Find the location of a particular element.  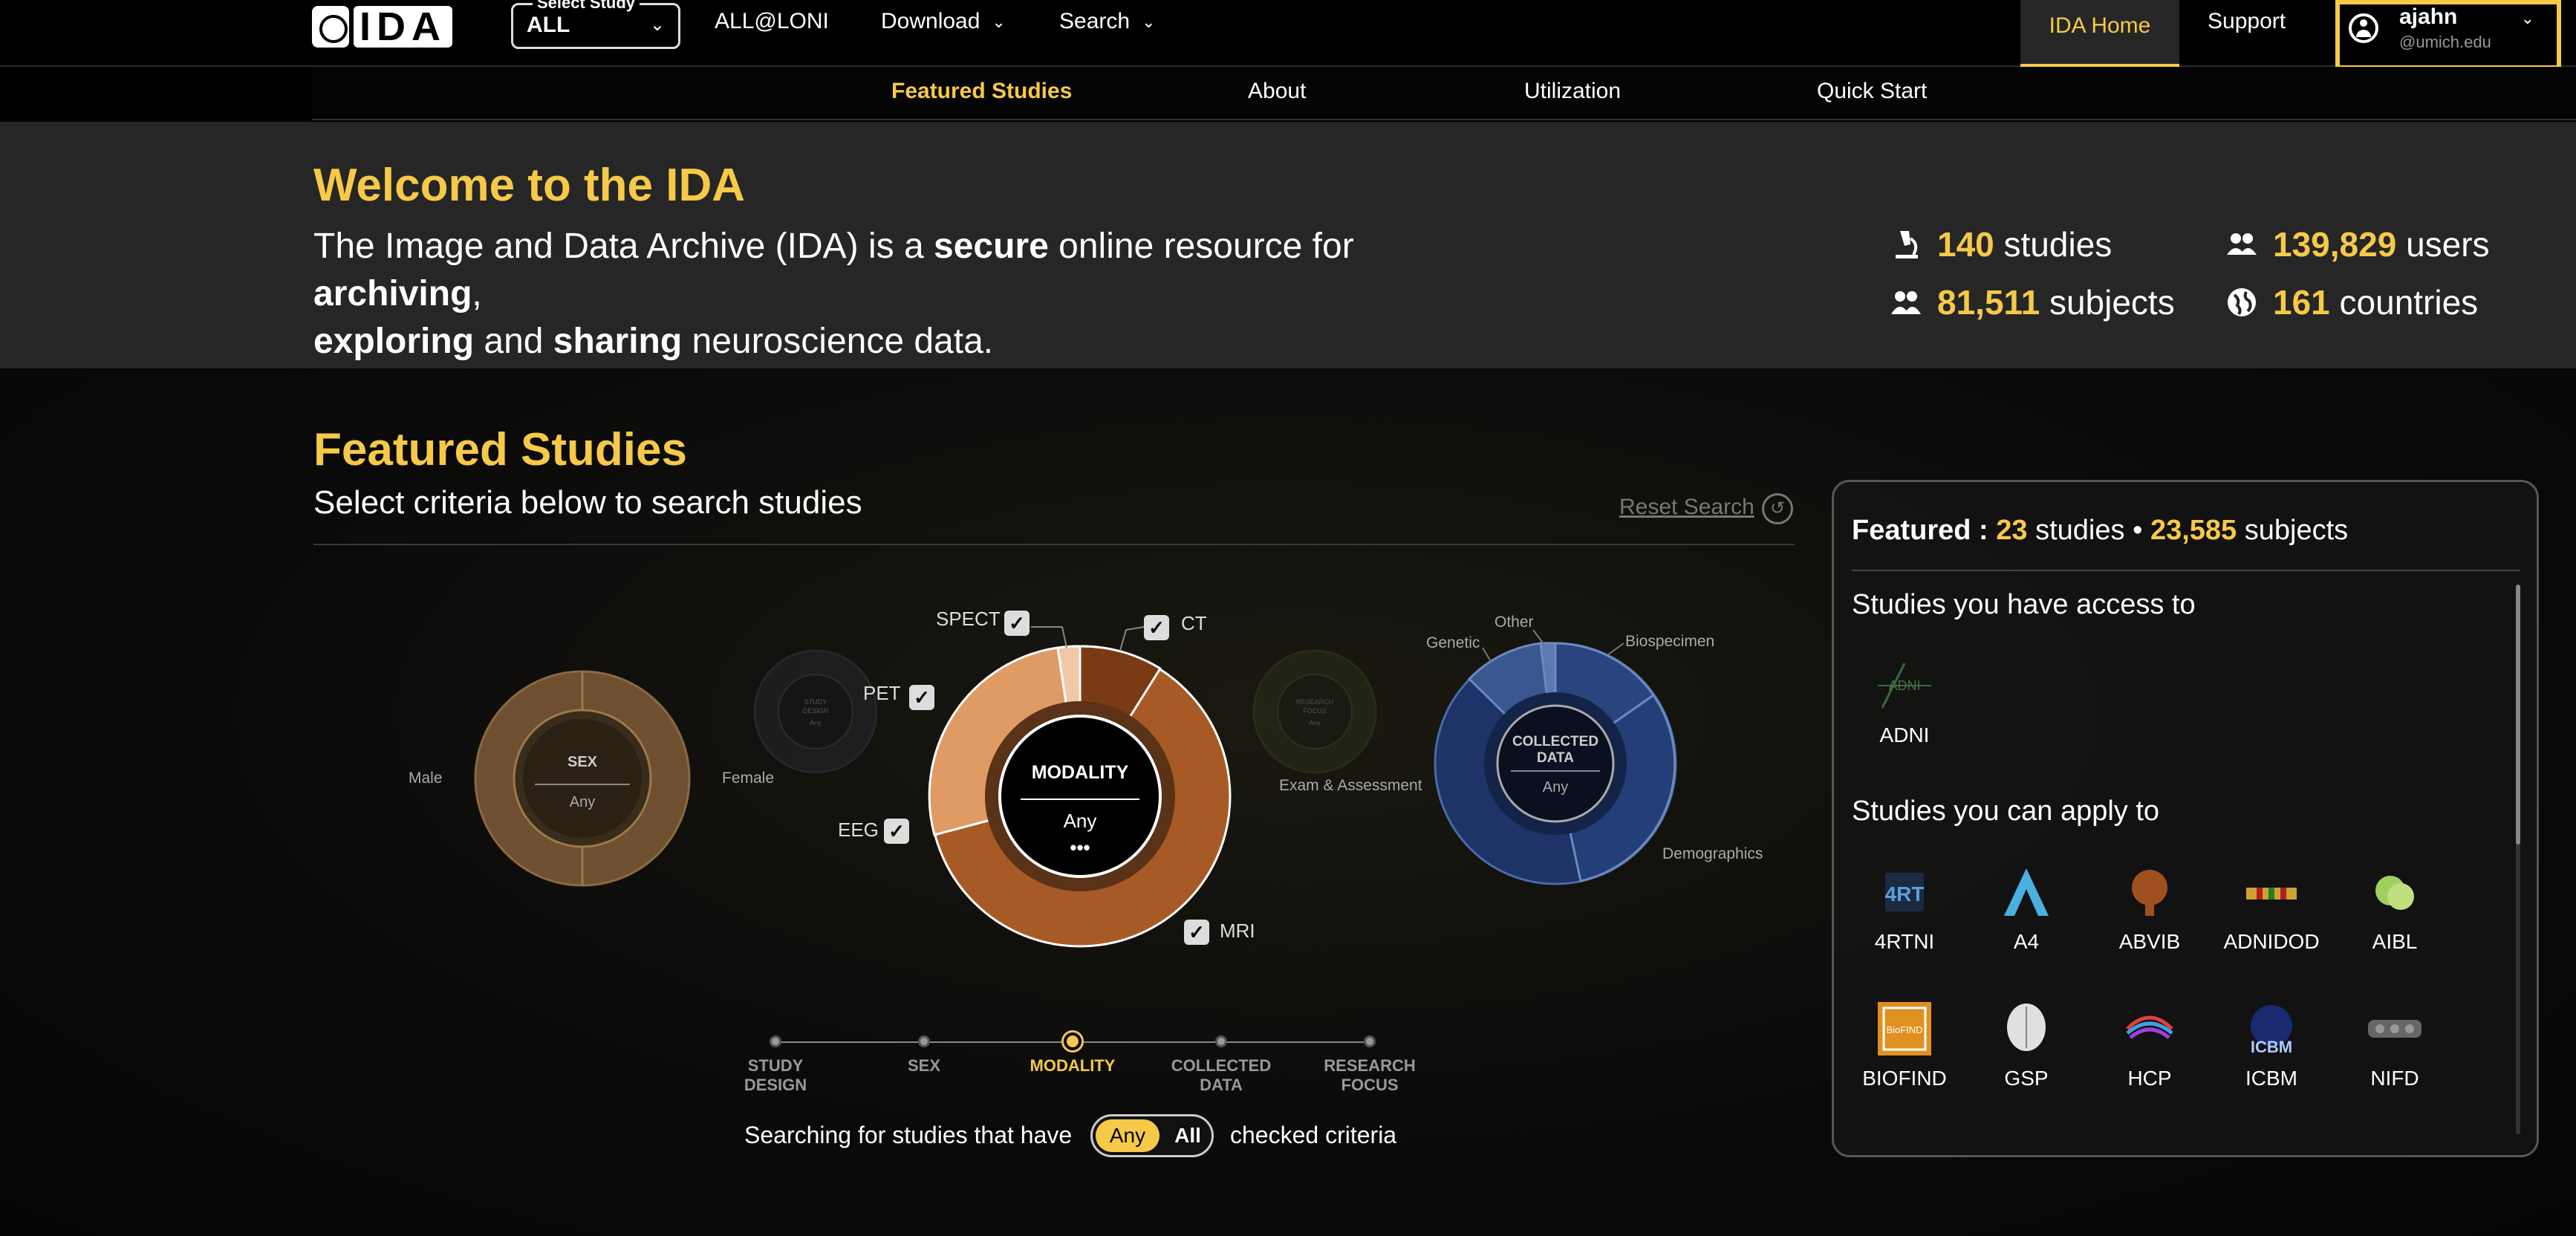

study-icbm: ICBM ICBM is located at coordinates (2271, 1044).